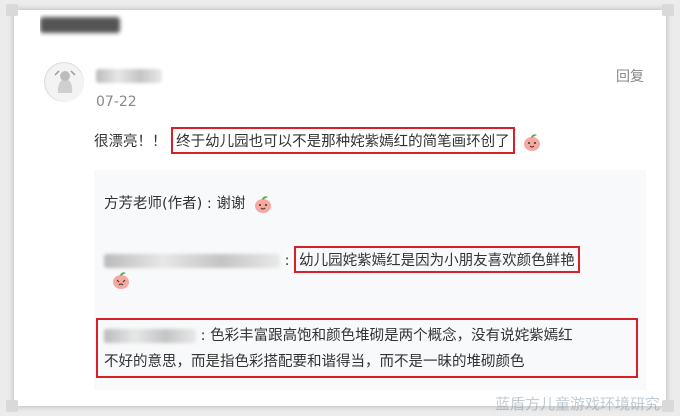 Image resolution: width=680 pixels, height=416 pixels. I want to click on watermark: 蓝盾方儿童游戏环境研究, so click(577, 404).